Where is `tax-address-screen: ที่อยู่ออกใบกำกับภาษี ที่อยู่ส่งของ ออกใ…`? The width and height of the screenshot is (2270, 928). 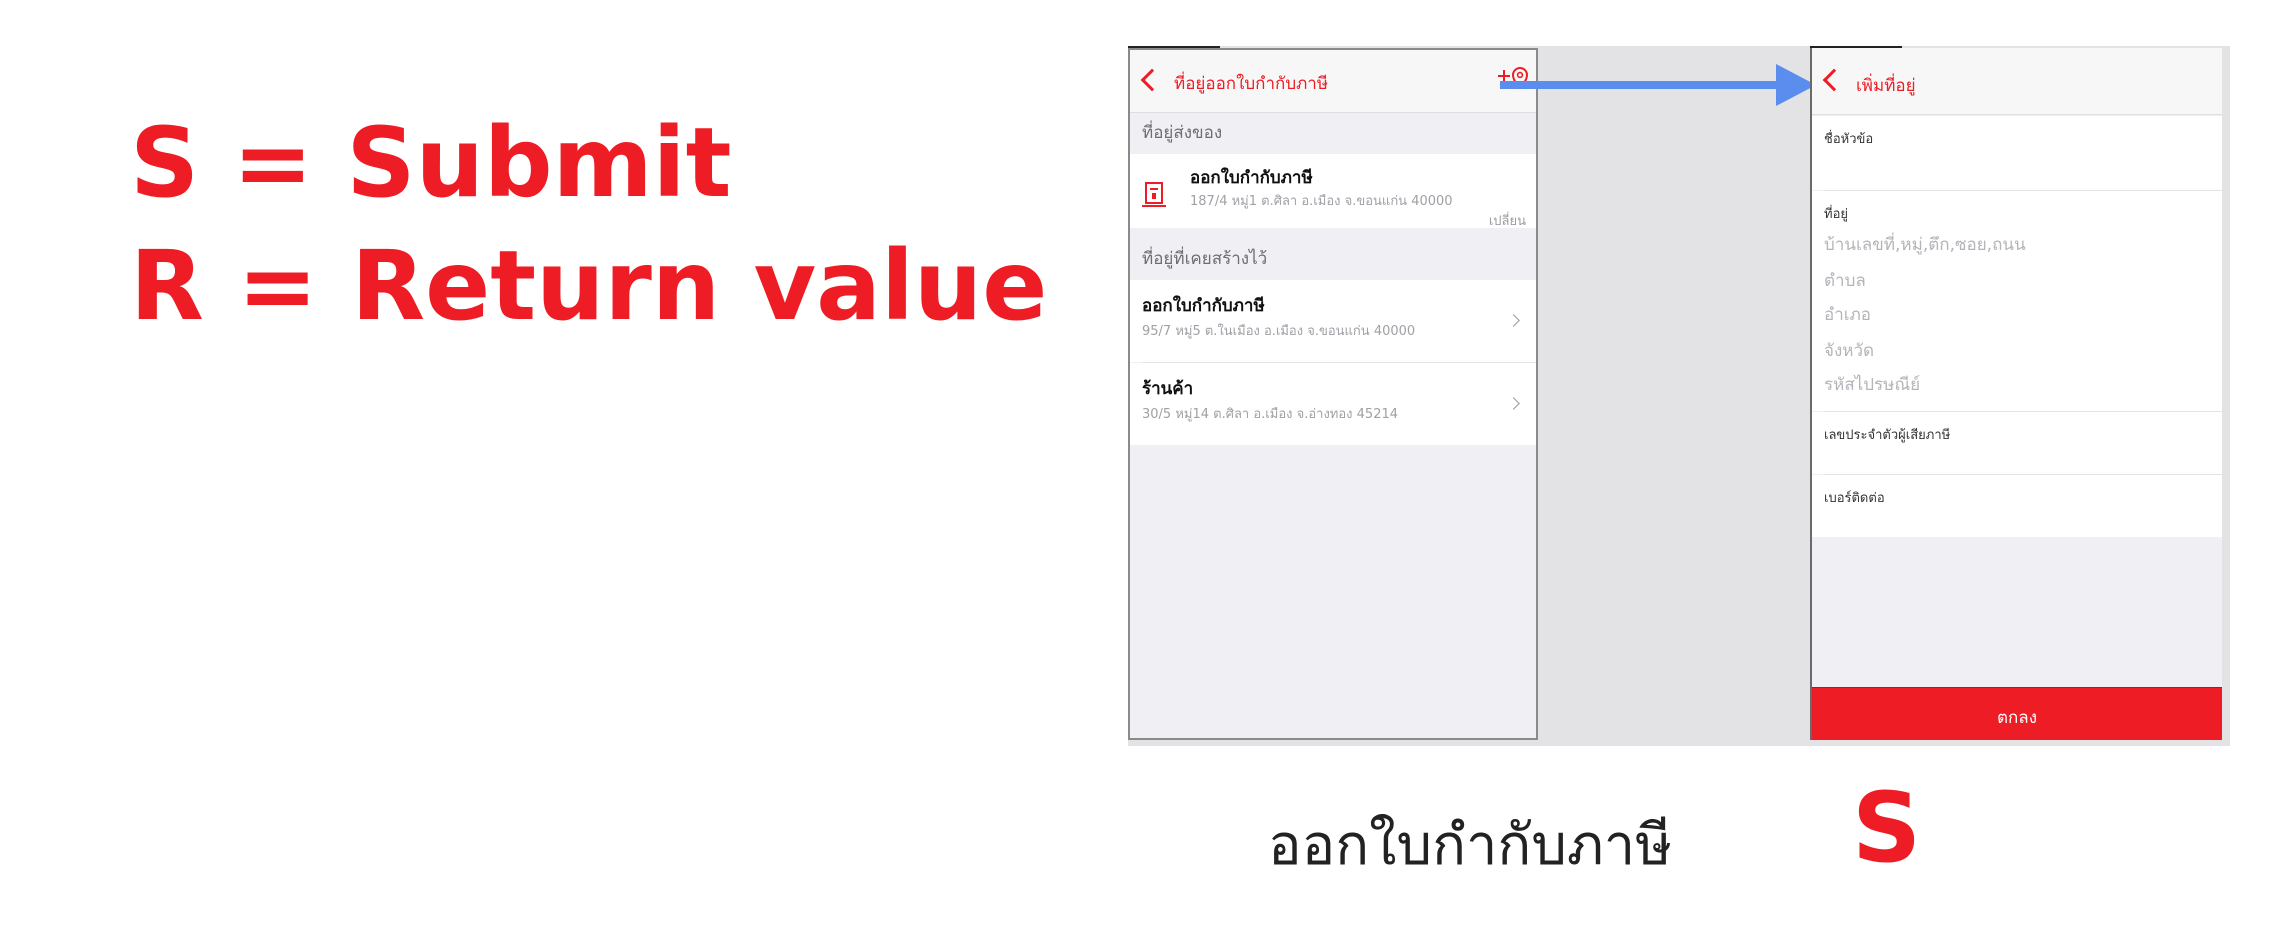
tax-address-screen: ที่อยู่ออกใบกำกับภาษี ที่อยู่ส่งของ ออกใ… is located at coordinates (1333, 394).